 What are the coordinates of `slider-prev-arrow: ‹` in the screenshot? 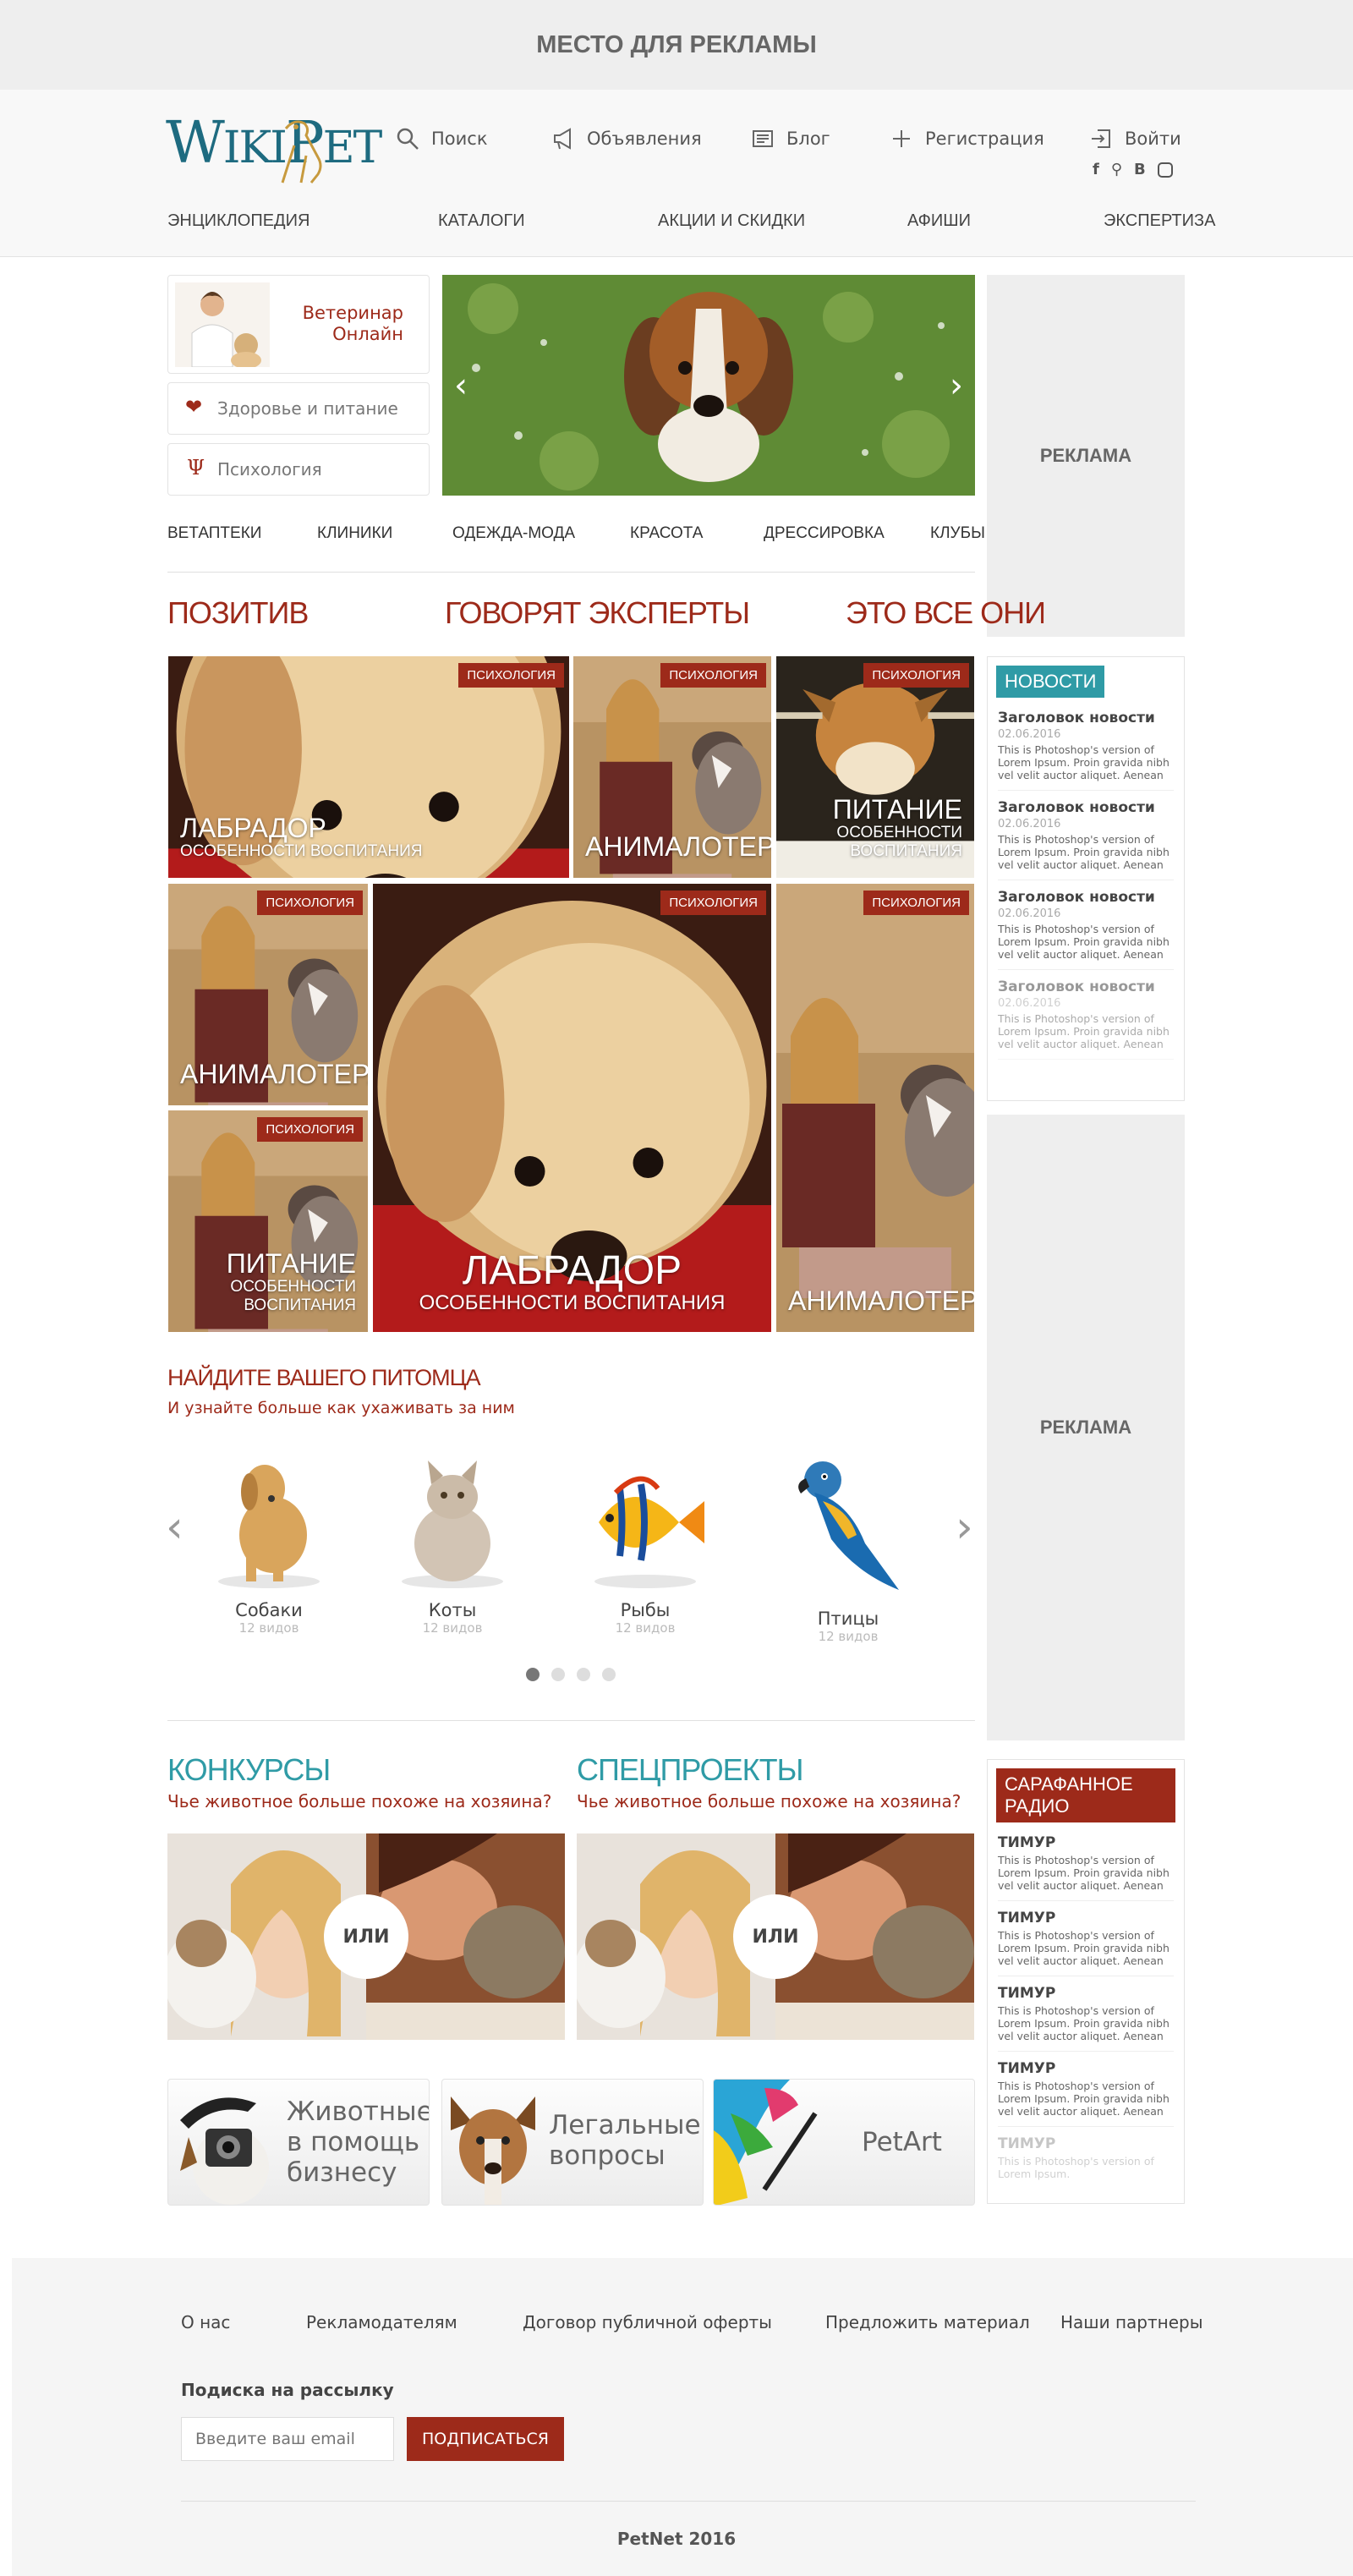 It's located at (461, 385).